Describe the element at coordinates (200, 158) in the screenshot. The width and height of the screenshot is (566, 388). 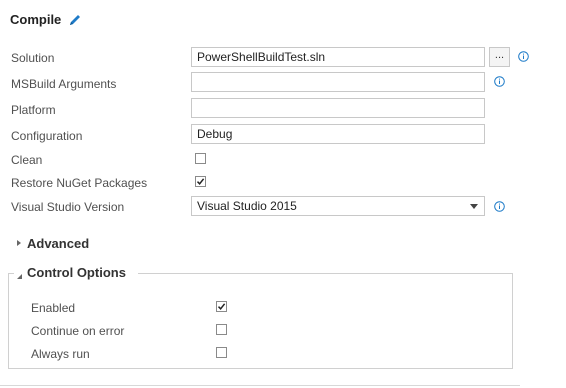
I see `clean-checkbox` at that location.